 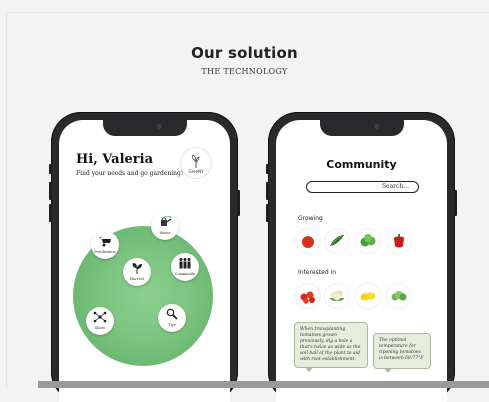 I want to click on node-fertilization: Fertilization, so click(x=105, y=245).